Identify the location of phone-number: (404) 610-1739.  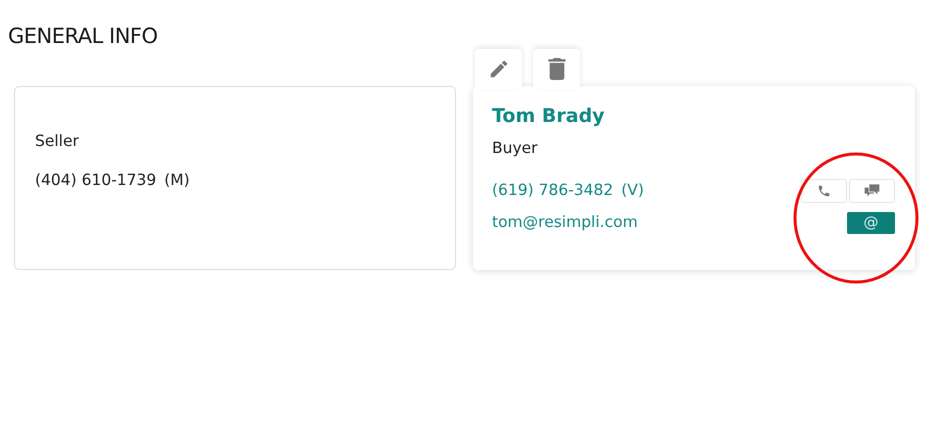
(95, 181).